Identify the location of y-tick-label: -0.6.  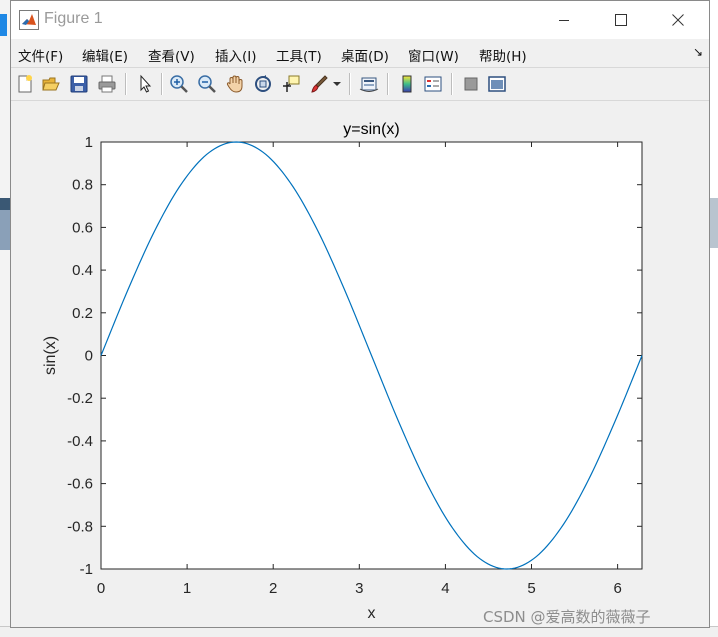
(80, 484).